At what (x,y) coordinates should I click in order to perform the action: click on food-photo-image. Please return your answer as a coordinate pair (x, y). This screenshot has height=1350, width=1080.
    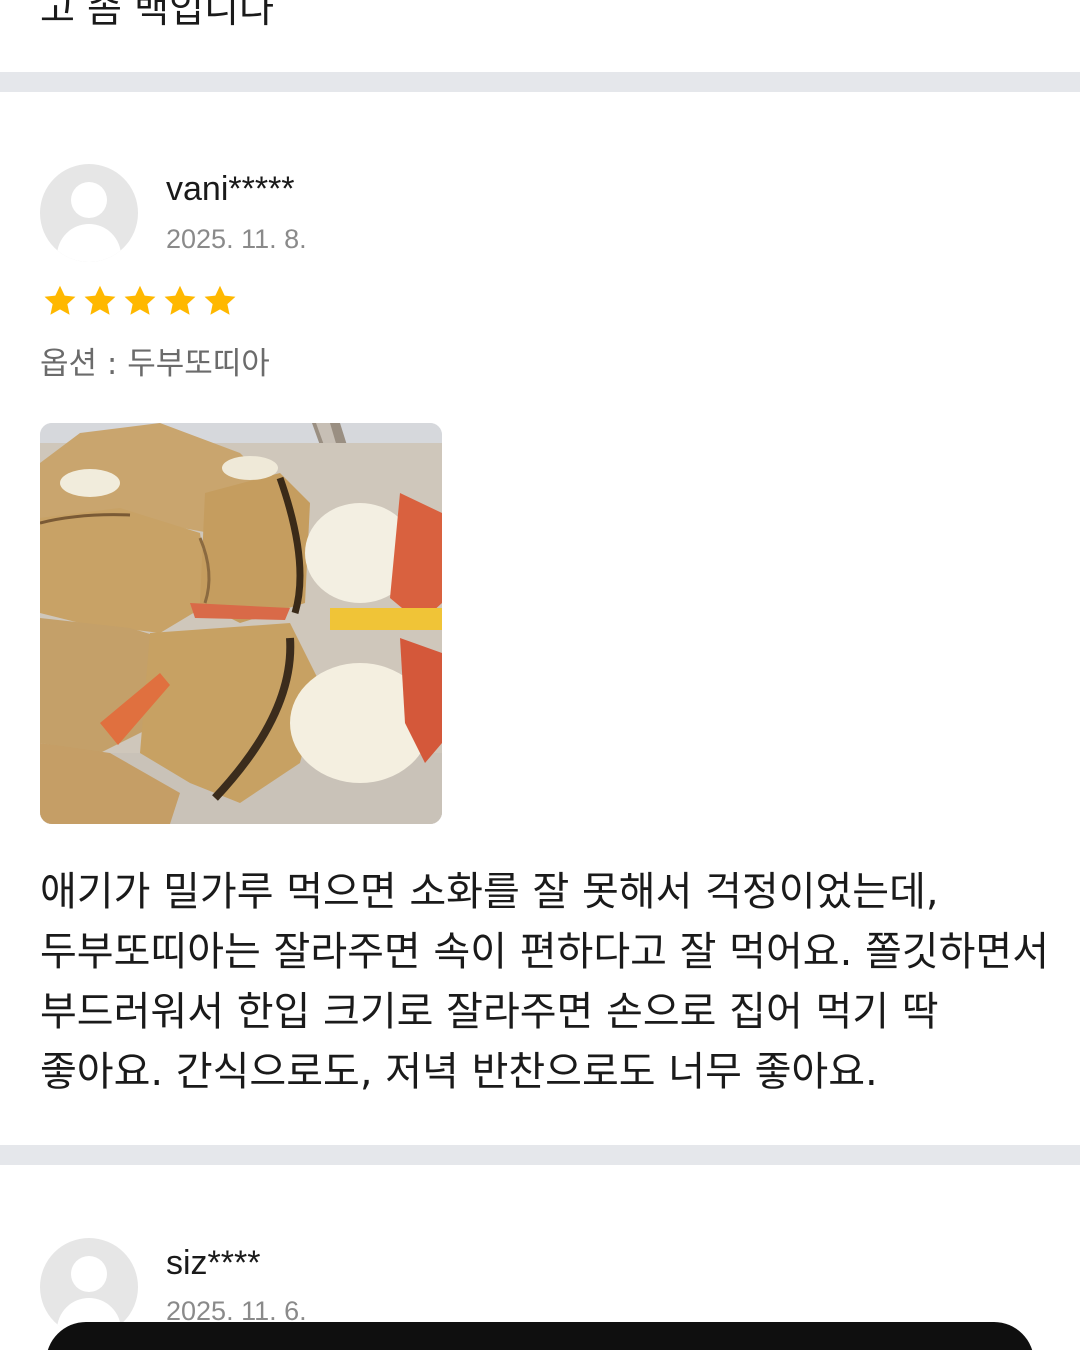
    Looking at the image, I should click on (241, 623).